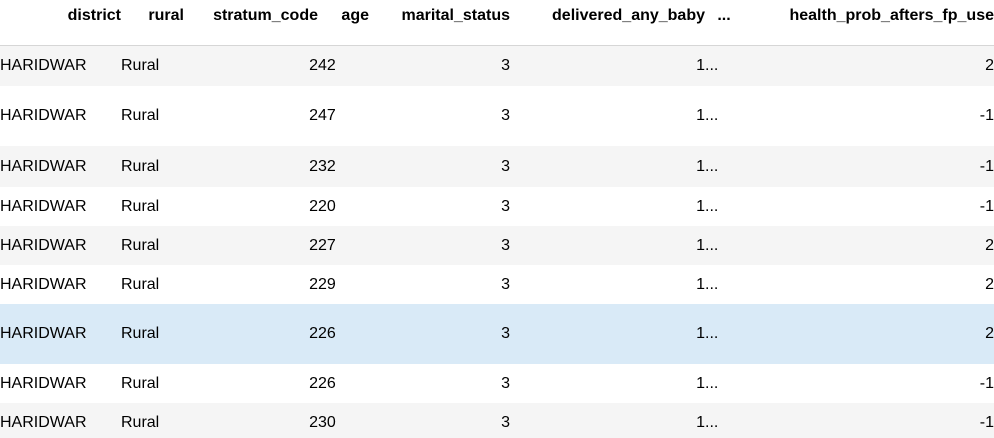 Image resolution: width=994 pixels, height=438 pixels. What do you see at coordinates (497, 334) in the screenshot?
I see `table-row-hovered: HARIDWAR Rural 2 26 3 1 ... 2` at bounding box center [497, 334].